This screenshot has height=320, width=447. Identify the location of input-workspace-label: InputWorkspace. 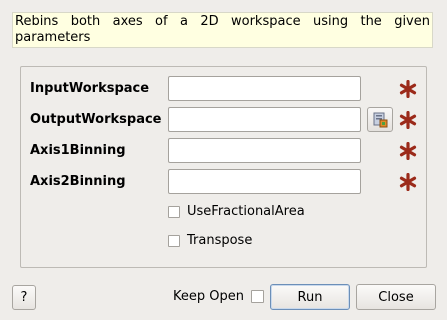
(90, 88).